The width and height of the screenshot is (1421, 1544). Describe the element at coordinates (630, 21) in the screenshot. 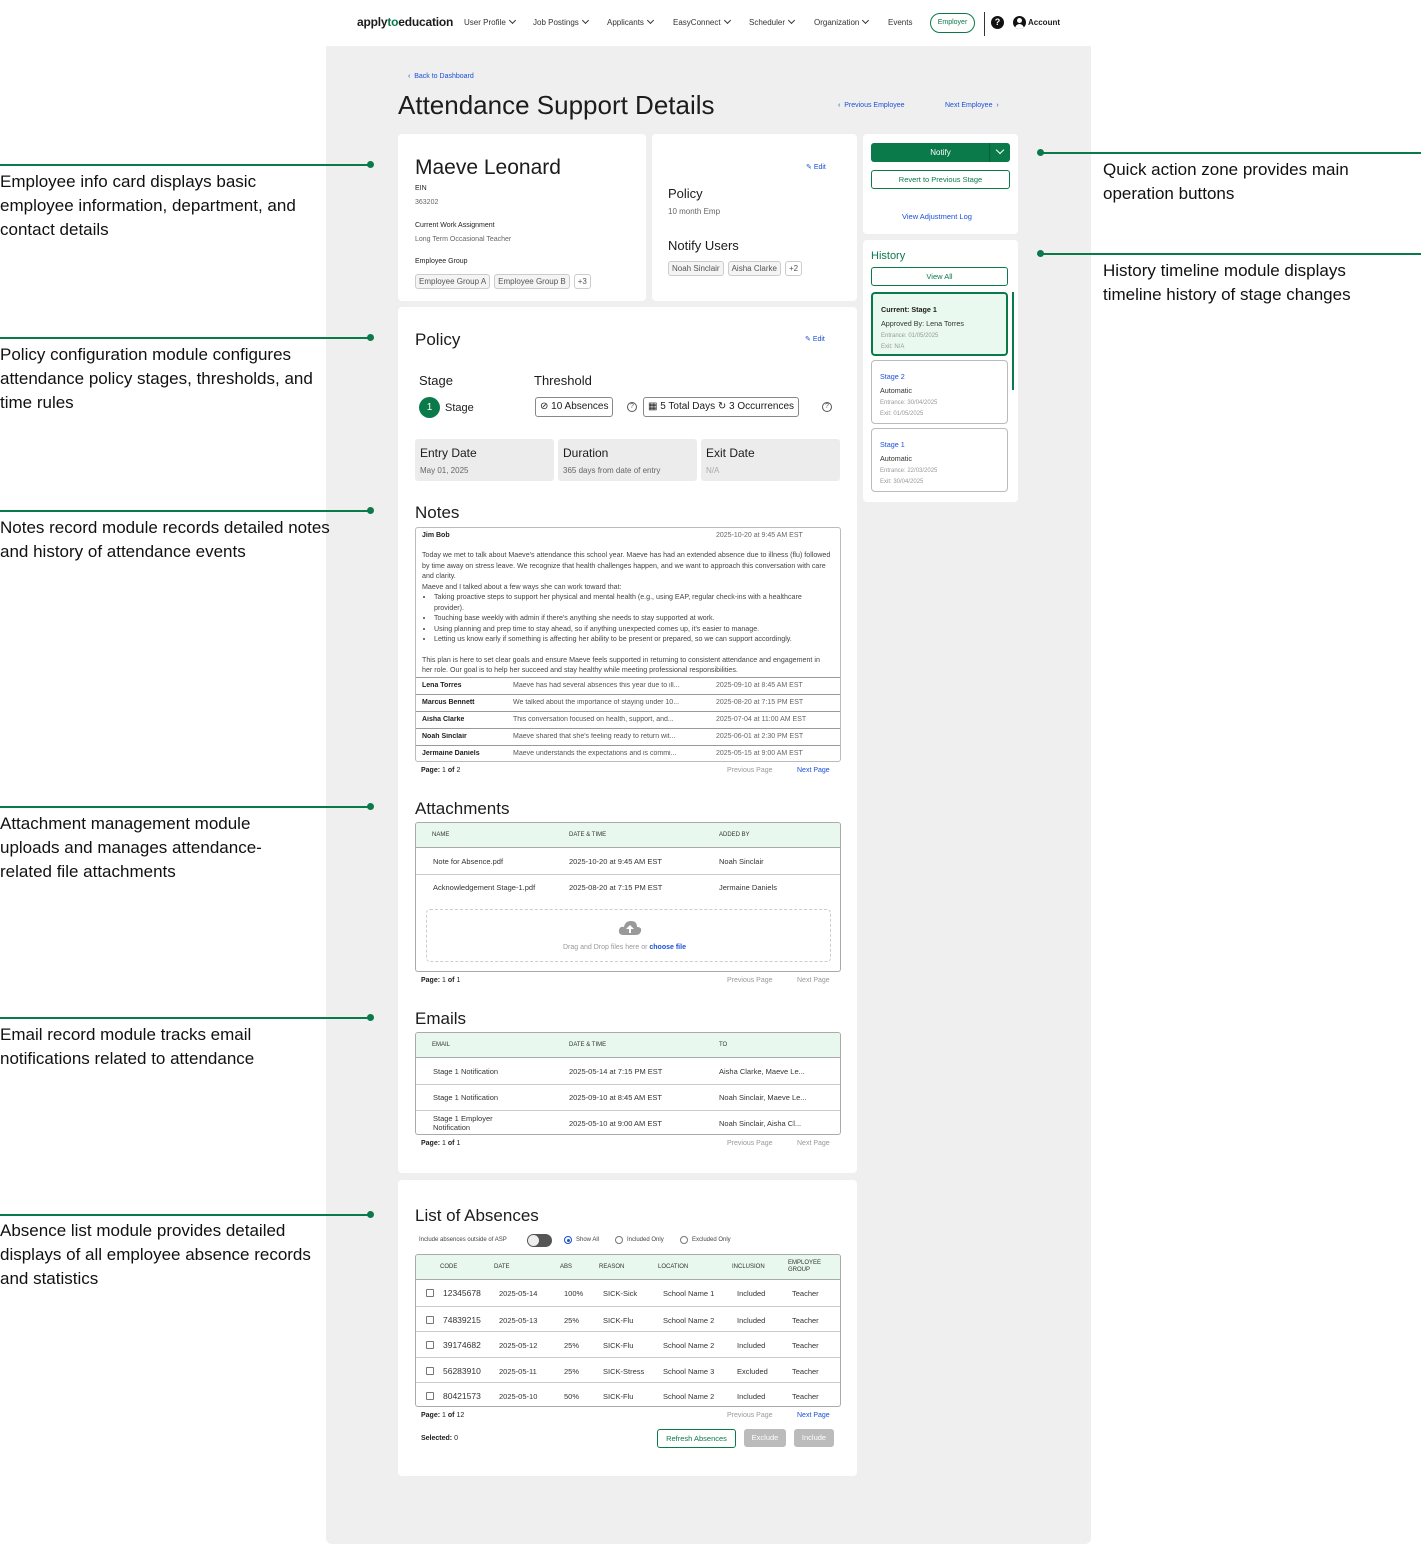

I see `nav-applicants: Applicants` at that location.